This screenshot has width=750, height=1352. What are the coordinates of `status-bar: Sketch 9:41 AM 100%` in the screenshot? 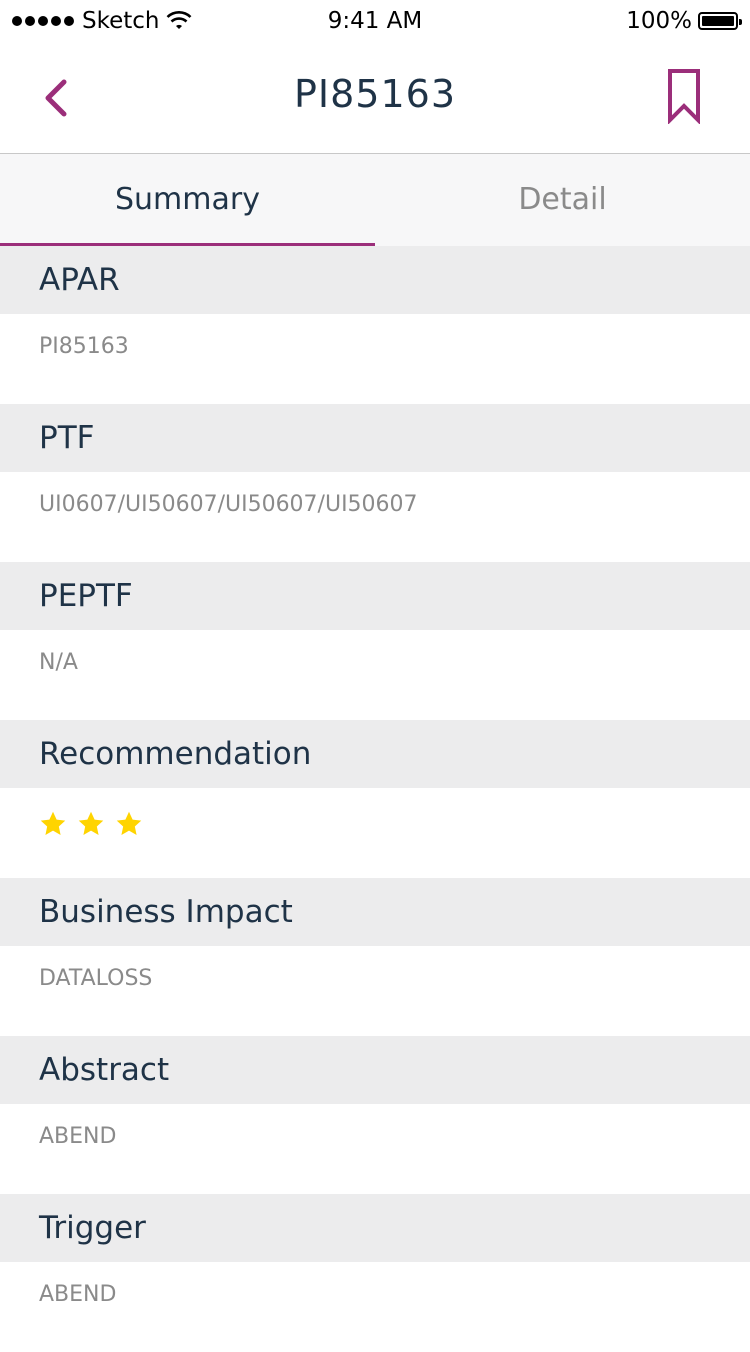 It's located at (375, 22).